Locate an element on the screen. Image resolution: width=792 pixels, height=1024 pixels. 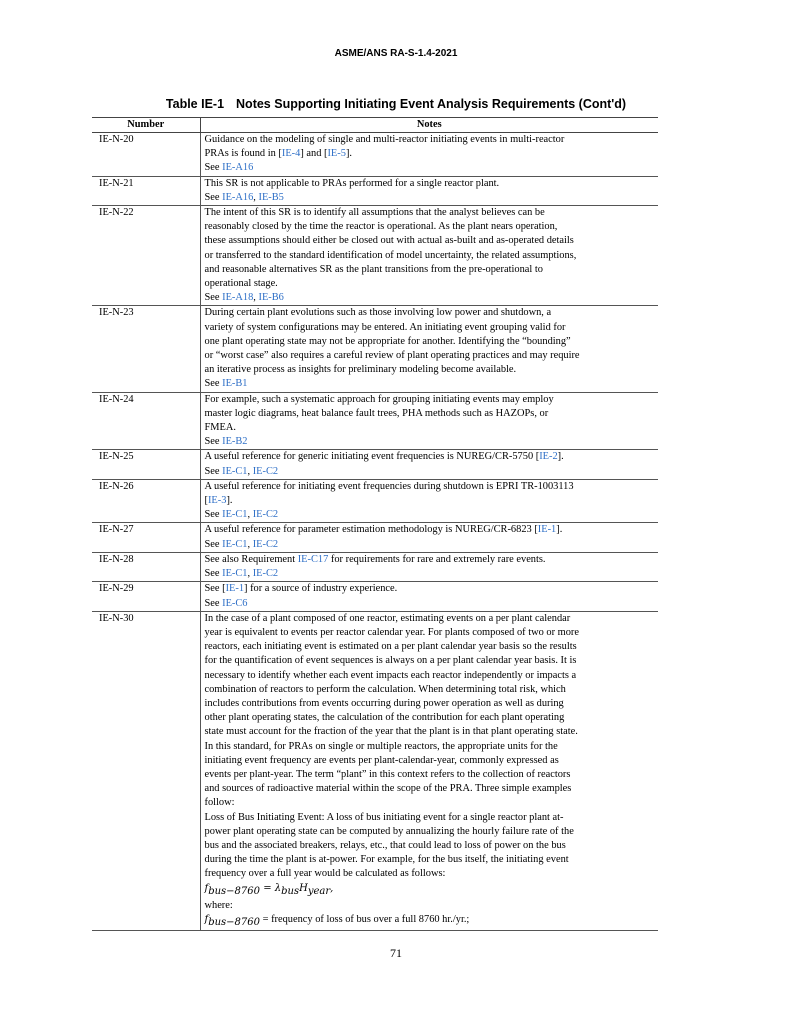
note-line: See IE-A16, IE-B5 is located at coordinates (431, 198).